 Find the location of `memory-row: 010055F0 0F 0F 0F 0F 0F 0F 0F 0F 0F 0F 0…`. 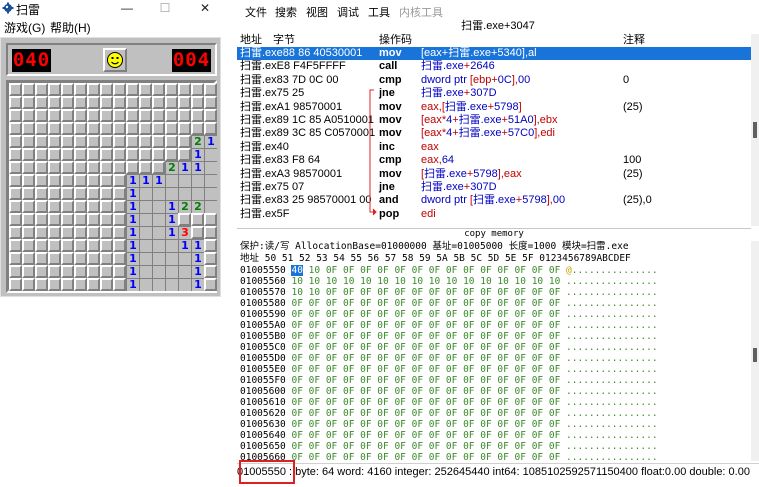

memory-row: 010055F0 0F 0F 0F 0F 0F 0F 0F 0F 0F 0F 0… is located at coordinates (449, 380).